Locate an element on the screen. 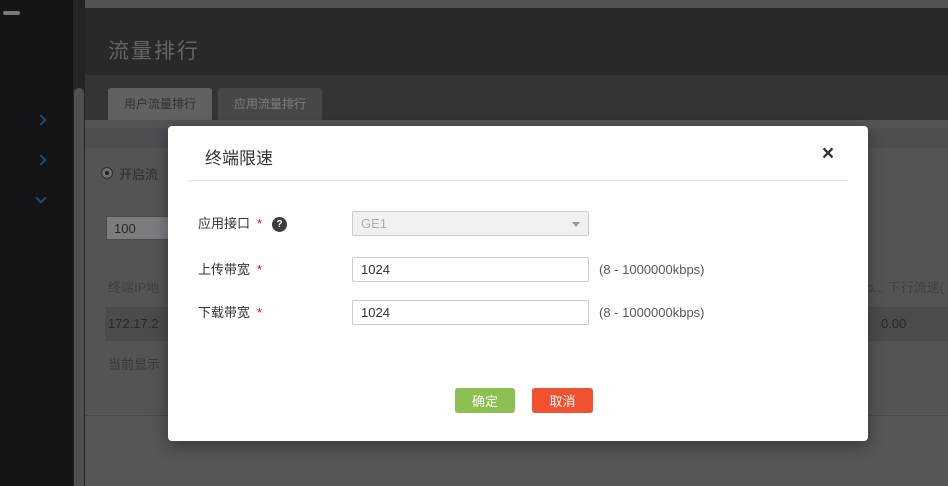 The image size is (948, 486). field-label: 下载带宽 * is located at coordinates (230, 312).